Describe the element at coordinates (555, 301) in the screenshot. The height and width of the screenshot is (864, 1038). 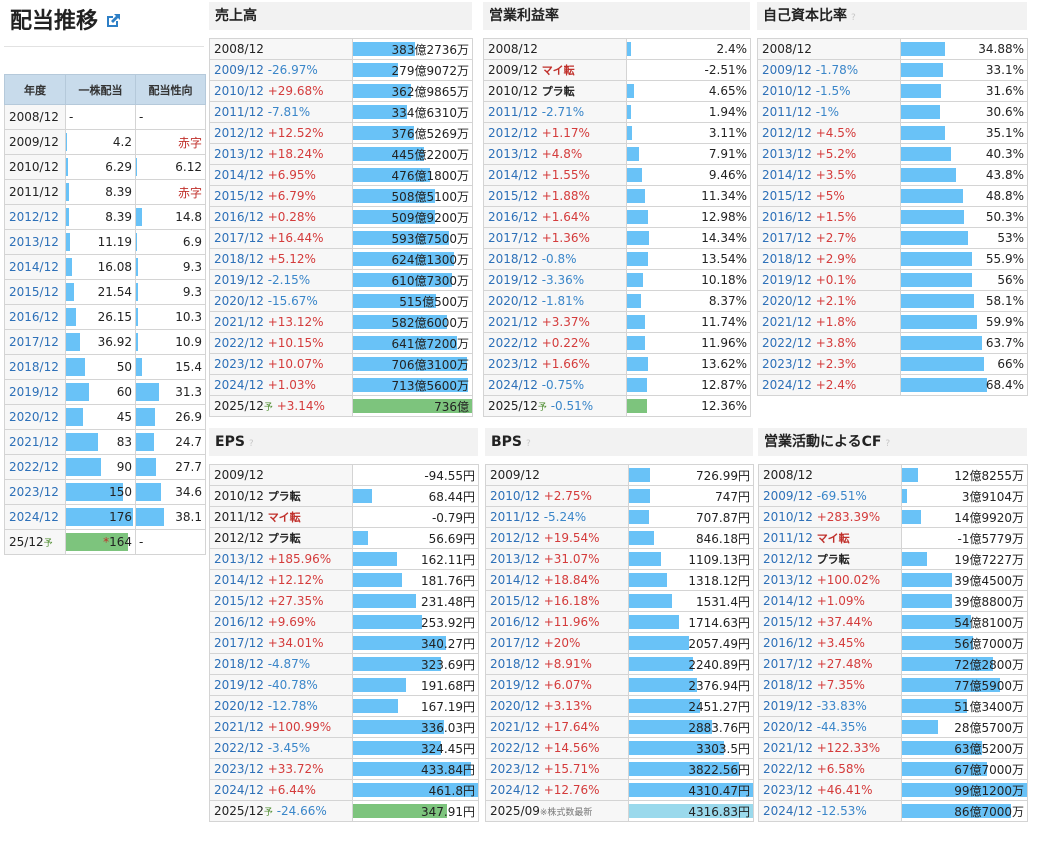
I see `row-year: 2020/12 -1.81%` at that location.